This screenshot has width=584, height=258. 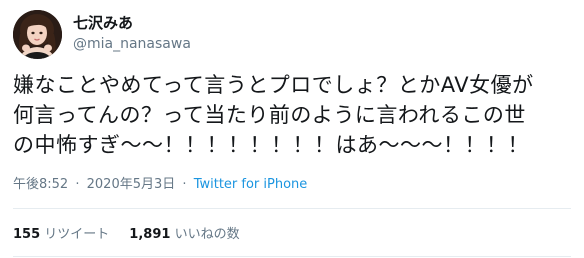 What do you see at coordinates (40, 184) in the screenshot?
I see `tweet-time: 午後8:52` at bounding box center [40, 184].